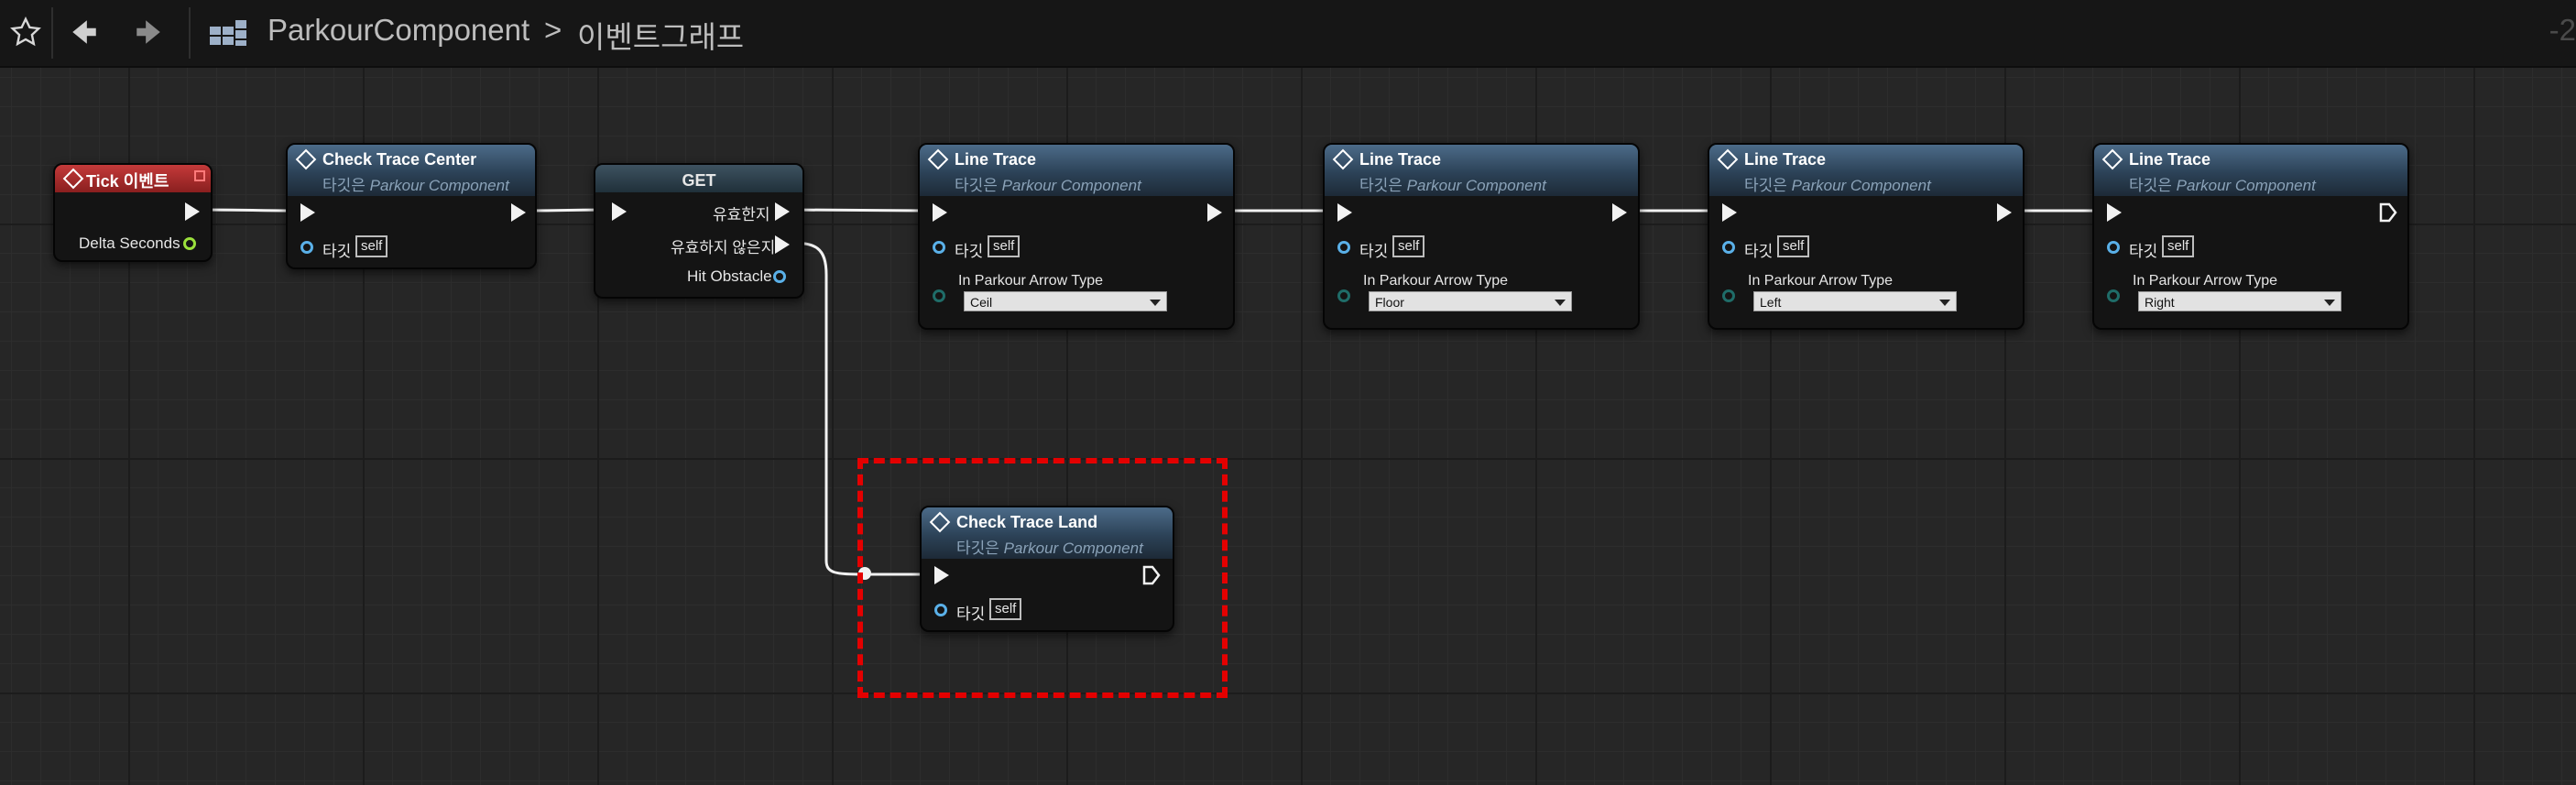 Image resolution: width=2576 pixels, height=785 pixels. What do you see at coordinates (127, 181) in the screenshot?
I see `node-title: Tick 이벤트` at bounding box center [127, 181].